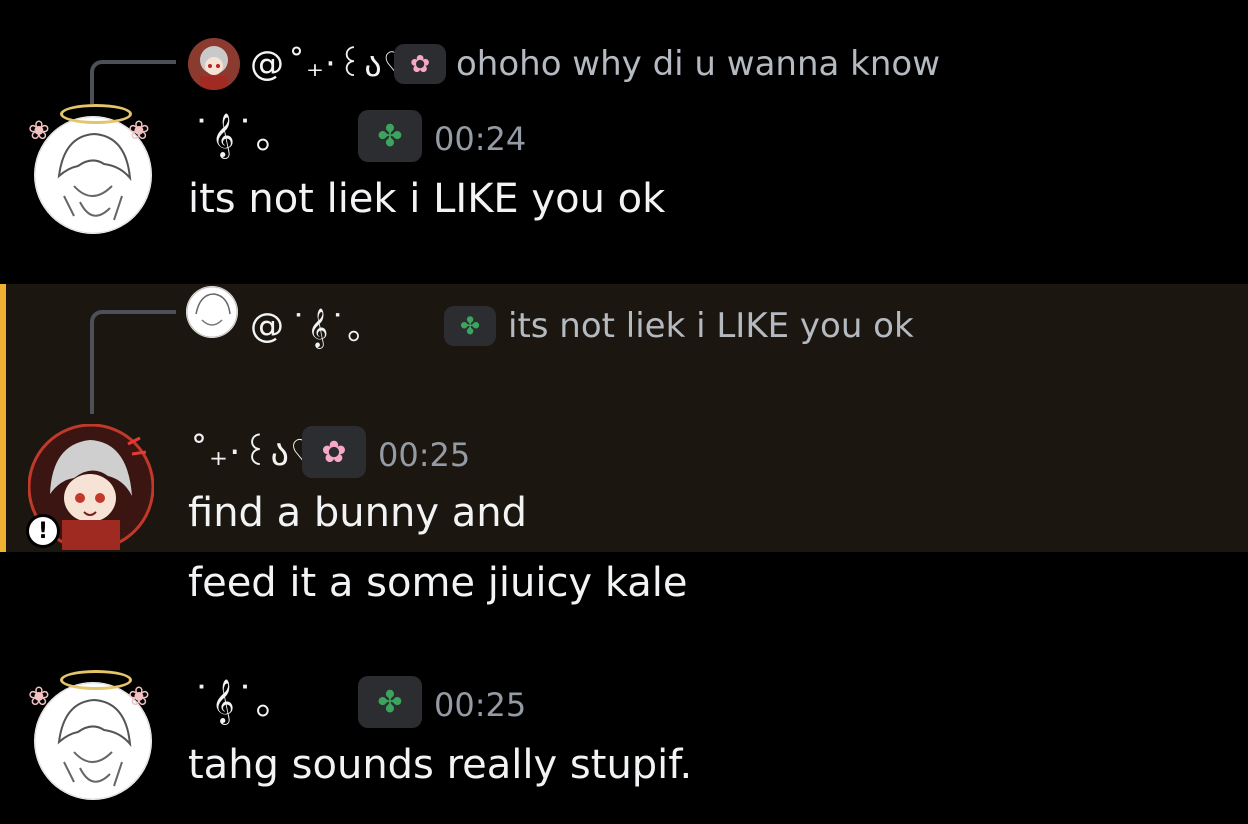 Image resolution: width=1248 pixels, height=824 pixels. I want to click on message-text: find a bunny and, so click(357, 513).